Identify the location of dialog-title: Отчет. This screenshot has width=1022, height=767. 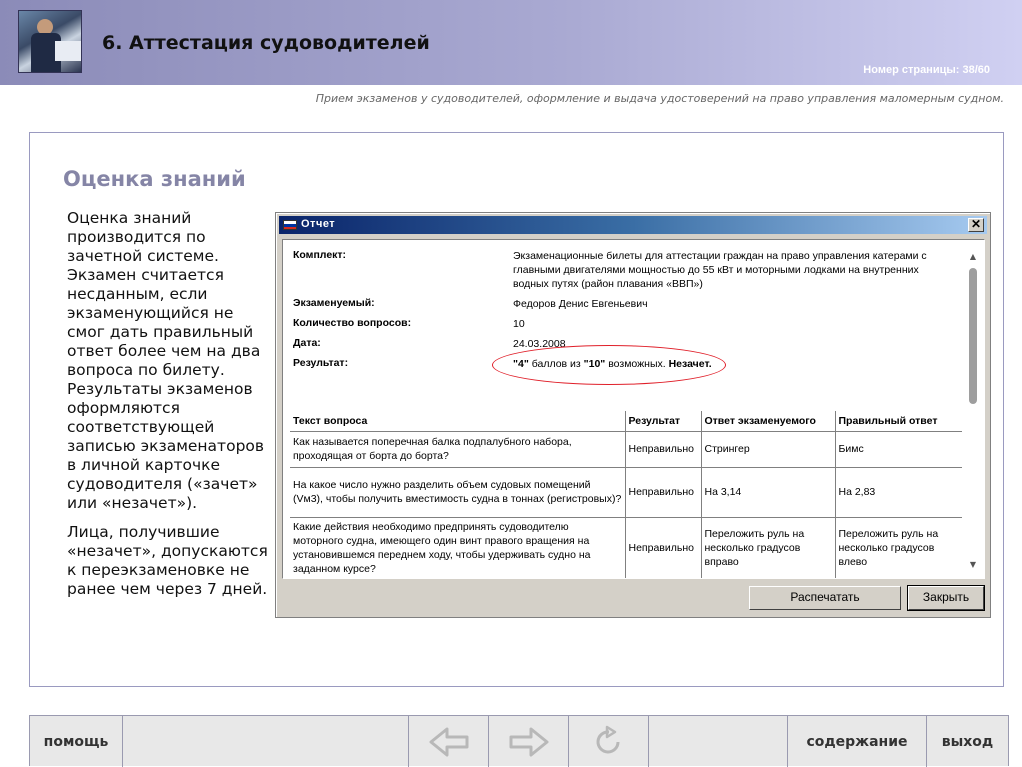
(318, 224).